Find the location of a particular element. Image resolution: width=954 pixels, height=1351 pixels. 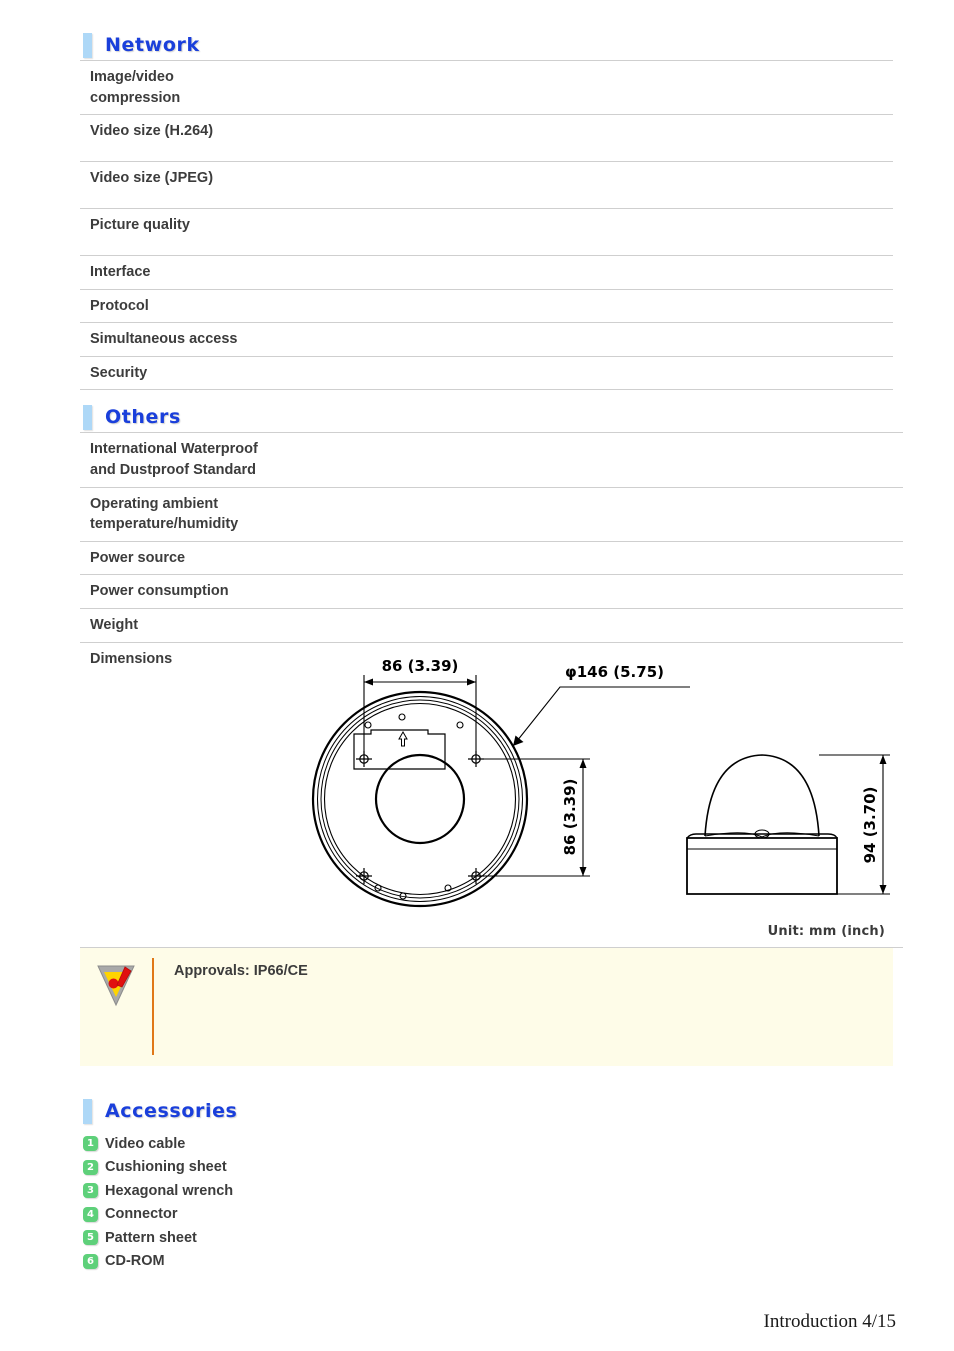

spec-label: Security is located at coordinates (119, 372).